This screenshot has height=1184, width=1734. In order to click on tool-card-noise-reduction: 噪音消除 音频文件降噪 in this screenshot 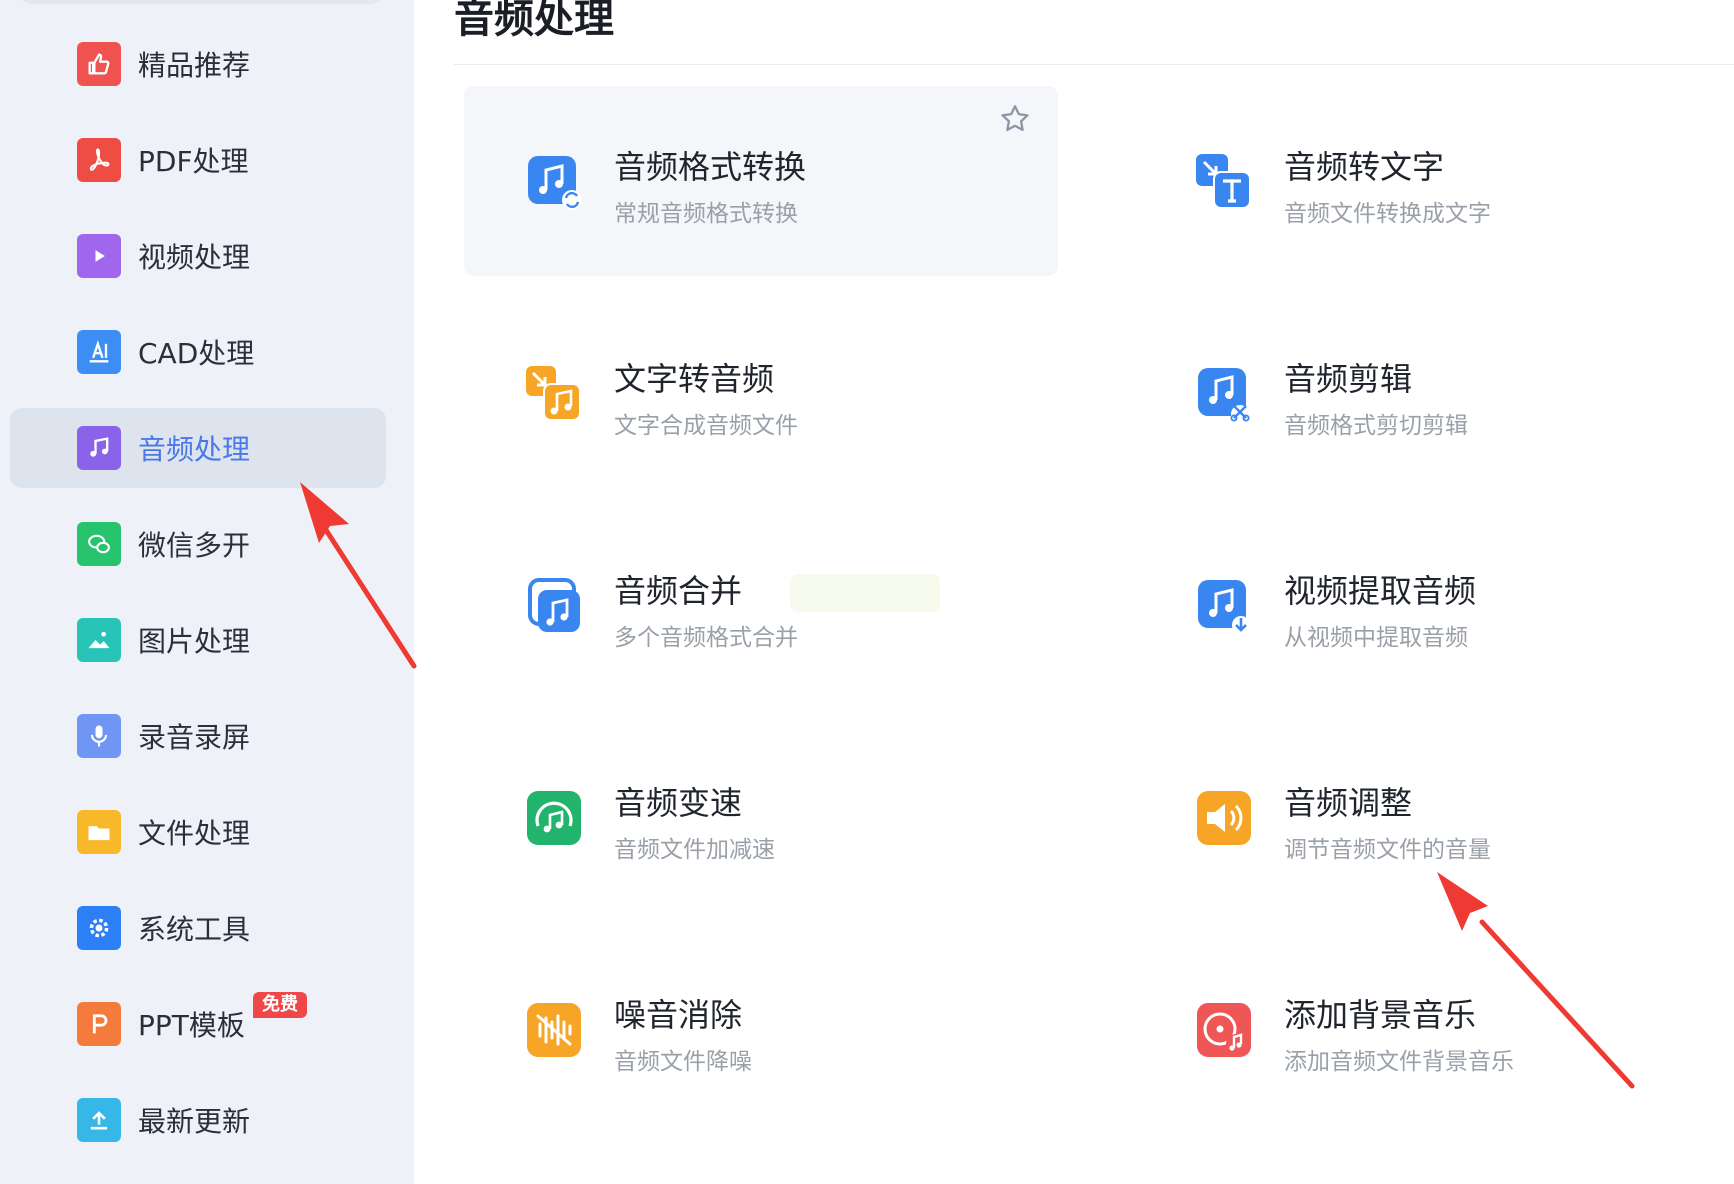, I will do `click(761, 1029)`.